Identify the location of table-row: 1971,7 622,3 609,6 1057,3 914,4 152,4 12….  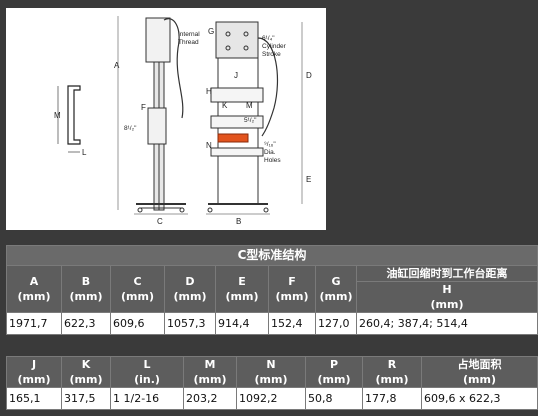
(272, 323).